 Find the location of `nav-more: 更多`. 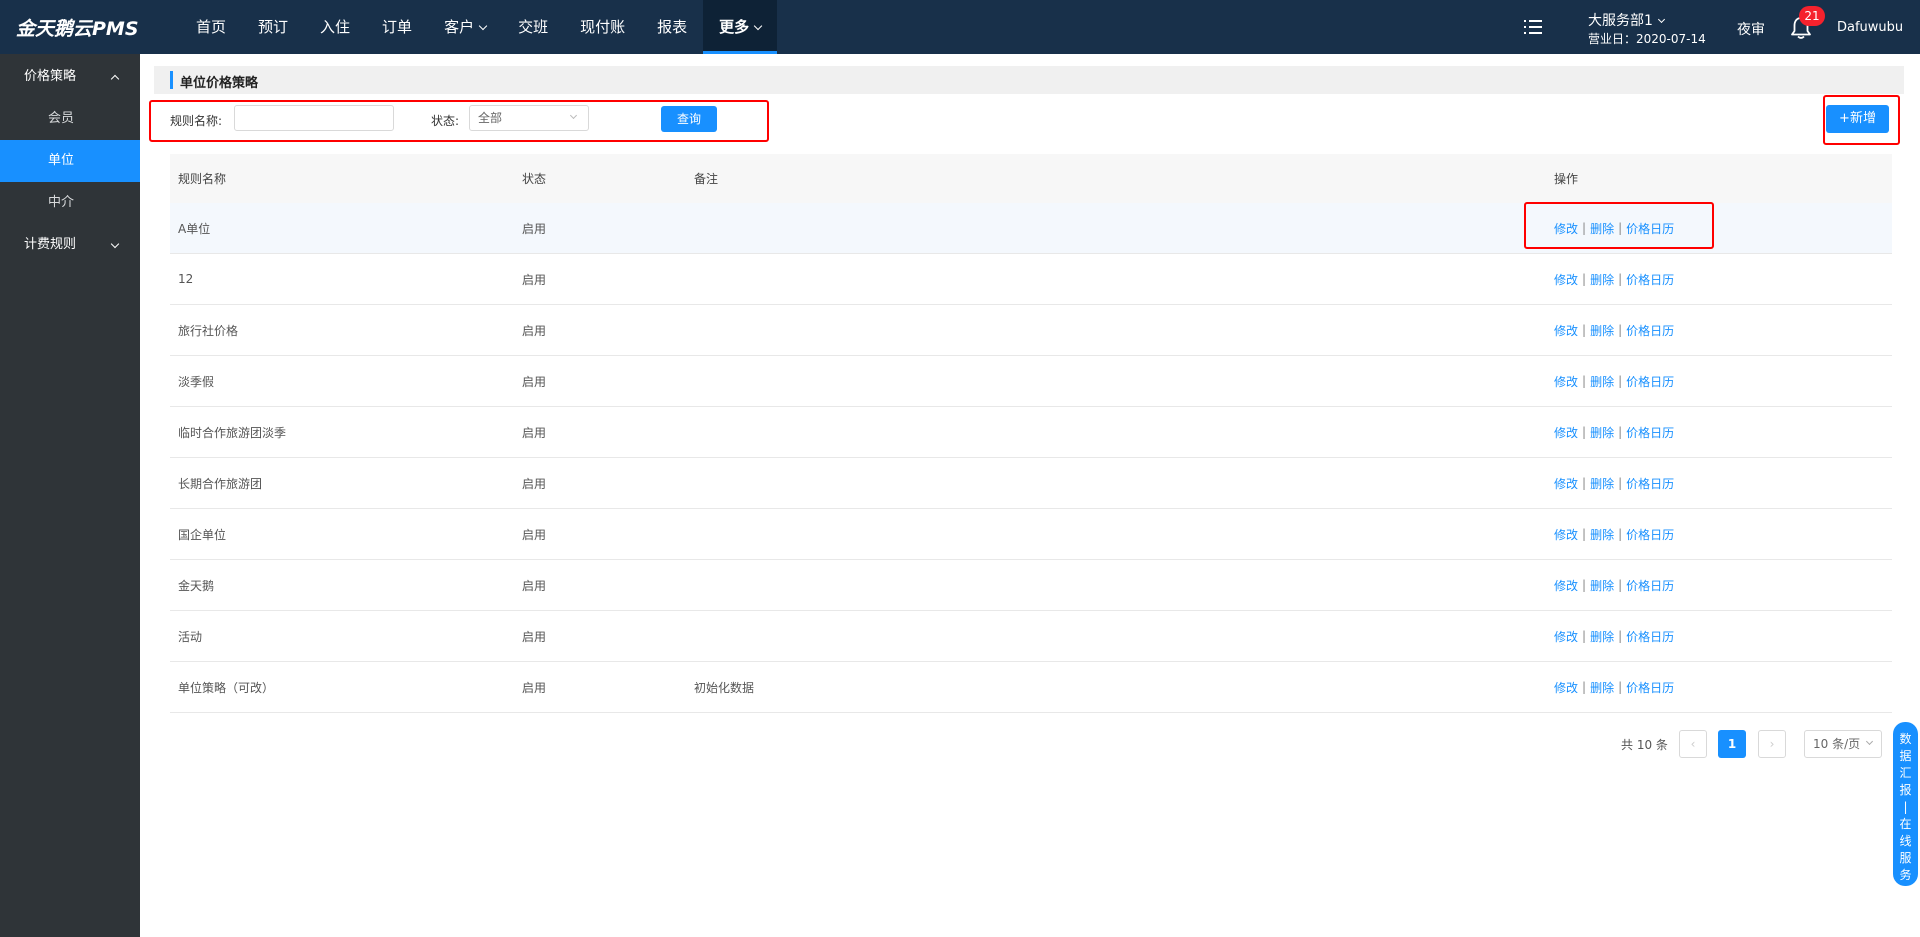

nav-more: 更多 is located at coordinates (740, 27).